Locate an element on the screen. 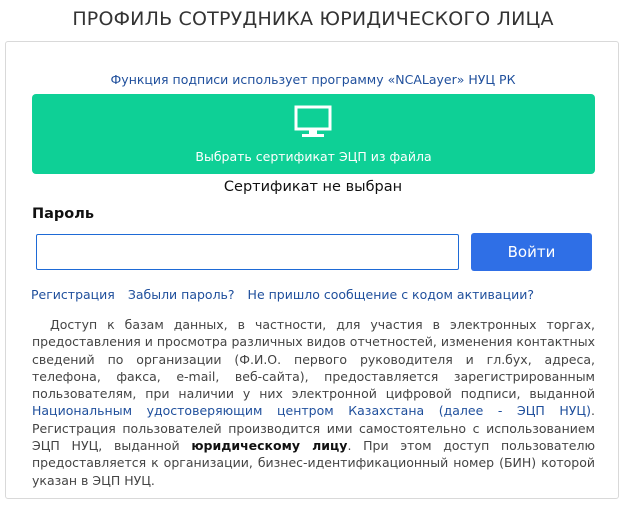 The width and height of the screenshot is (626, 505). info-bold-legal-entity: юридическому лицу is located at coordinates (269, 446).